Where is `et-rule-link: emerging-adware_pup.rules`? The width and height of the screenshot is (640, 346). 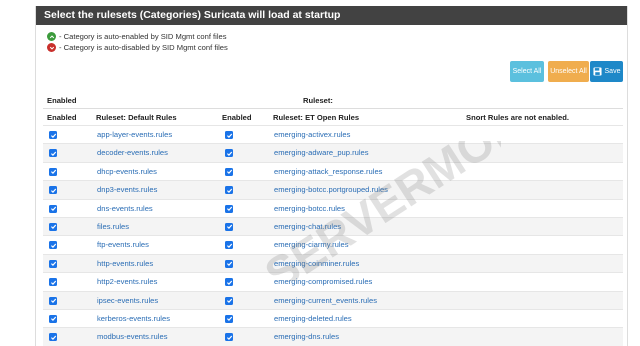 et-rule-link: emerging-adware_pup.rules is located at coordinates (321, 152).